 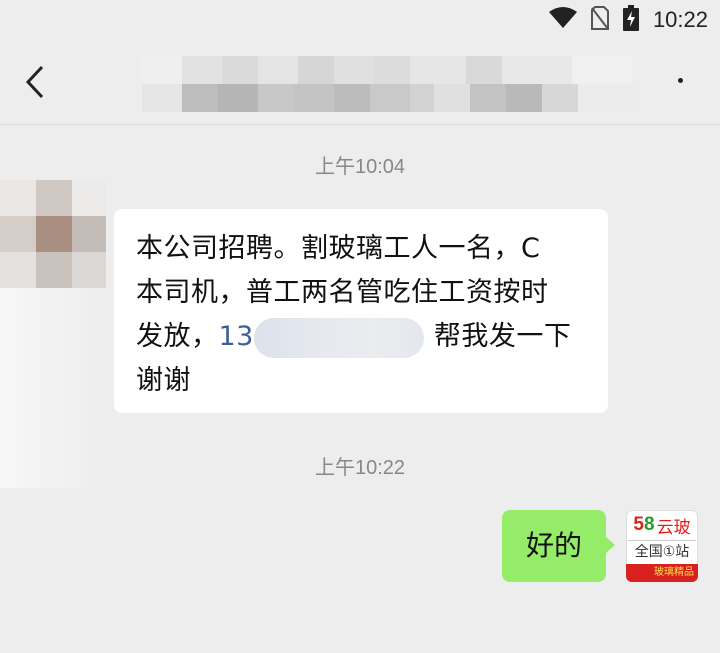 What do you see at coordinates (662, 573) in the screenshot?
I see `avatar-banner: 玻璃精品` at bounding box center [662, 573].